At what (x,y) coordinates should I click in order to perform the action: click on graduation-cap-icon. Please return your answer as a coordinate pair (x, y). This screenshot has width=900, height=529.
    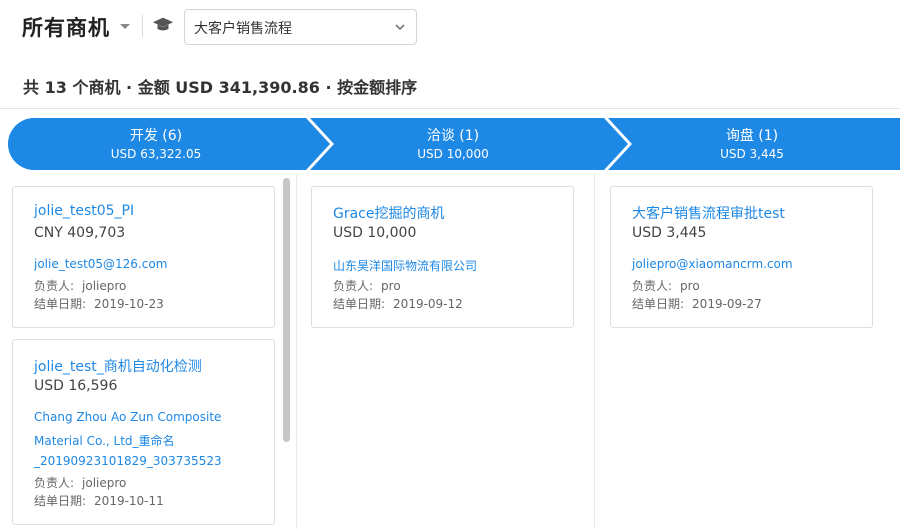
    Looking at the image, I should click on (163, 24).